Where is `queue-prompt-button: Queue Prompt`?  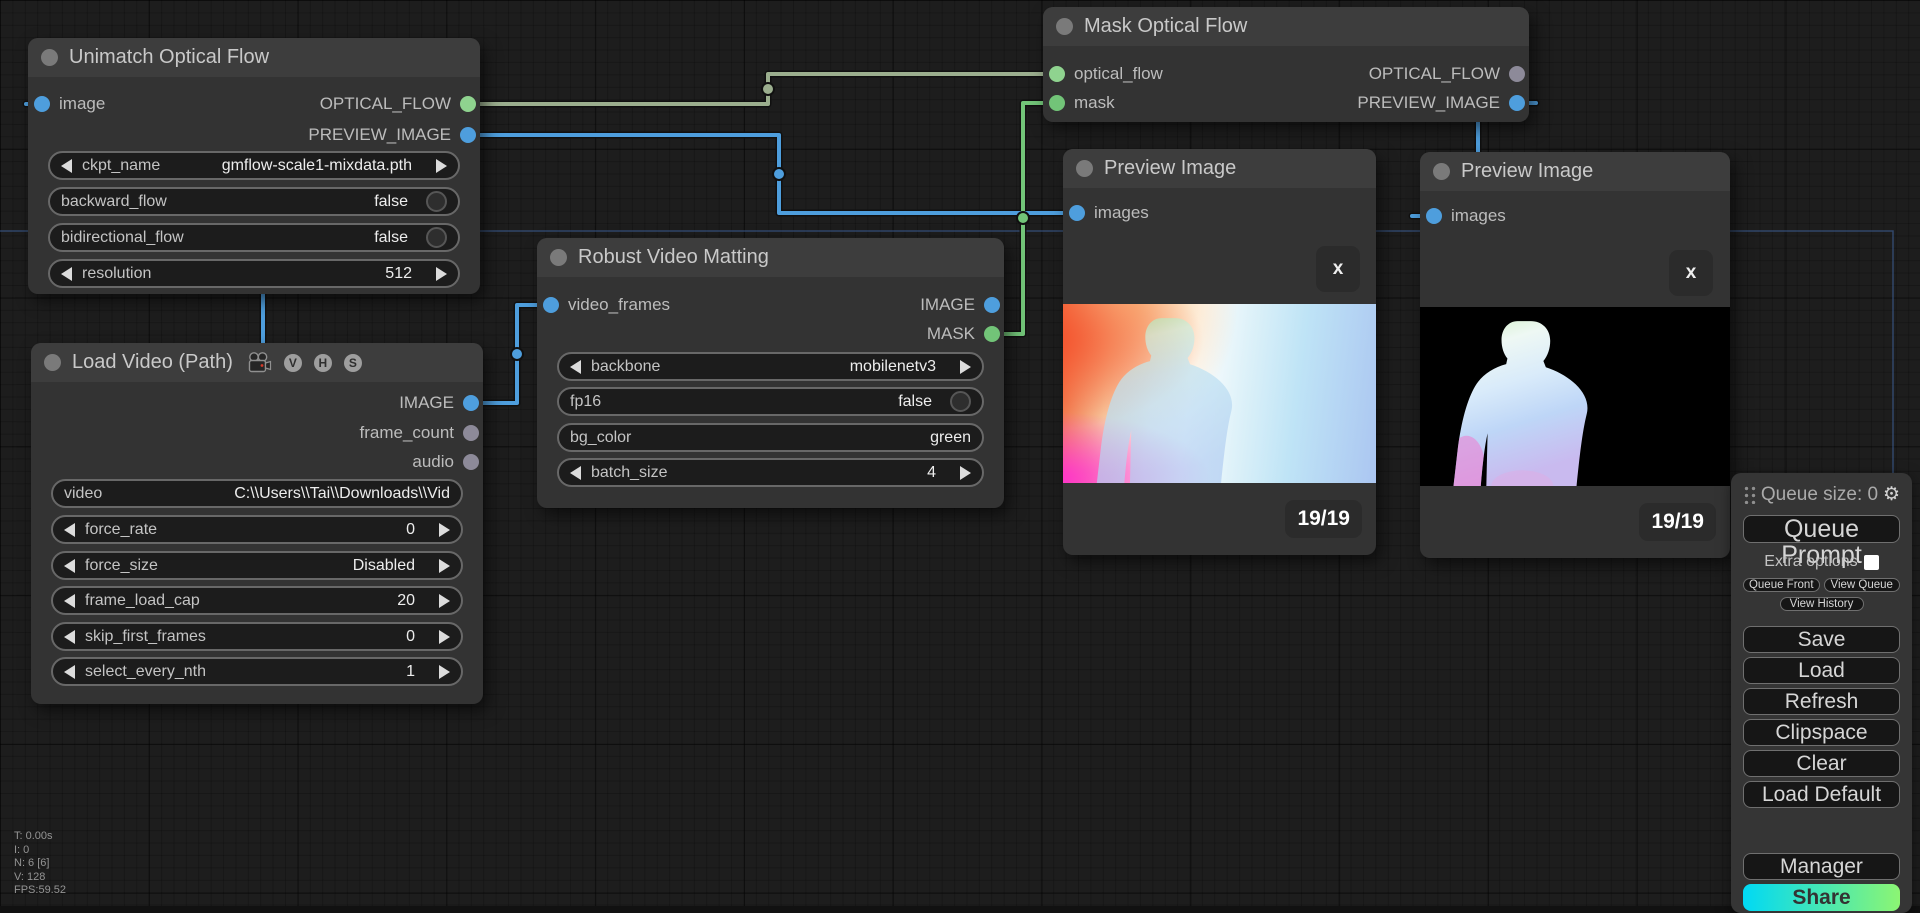
queue-prompt-button: Queue Prompt is located at coordinates (1821, 541).